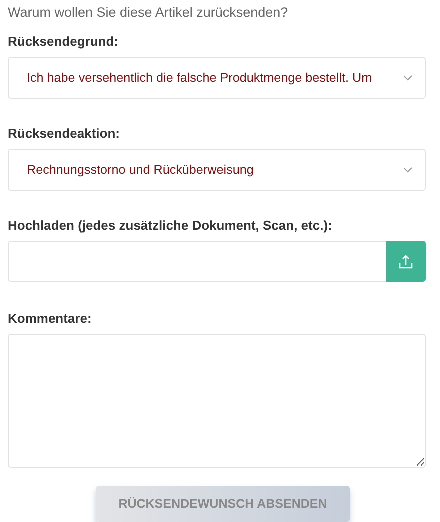 The image size is (440, 522). What do you see at coordinates (50, 318) in the screenshot?
I see `field-label: Kommentare:` at bounding box center [50, 318].